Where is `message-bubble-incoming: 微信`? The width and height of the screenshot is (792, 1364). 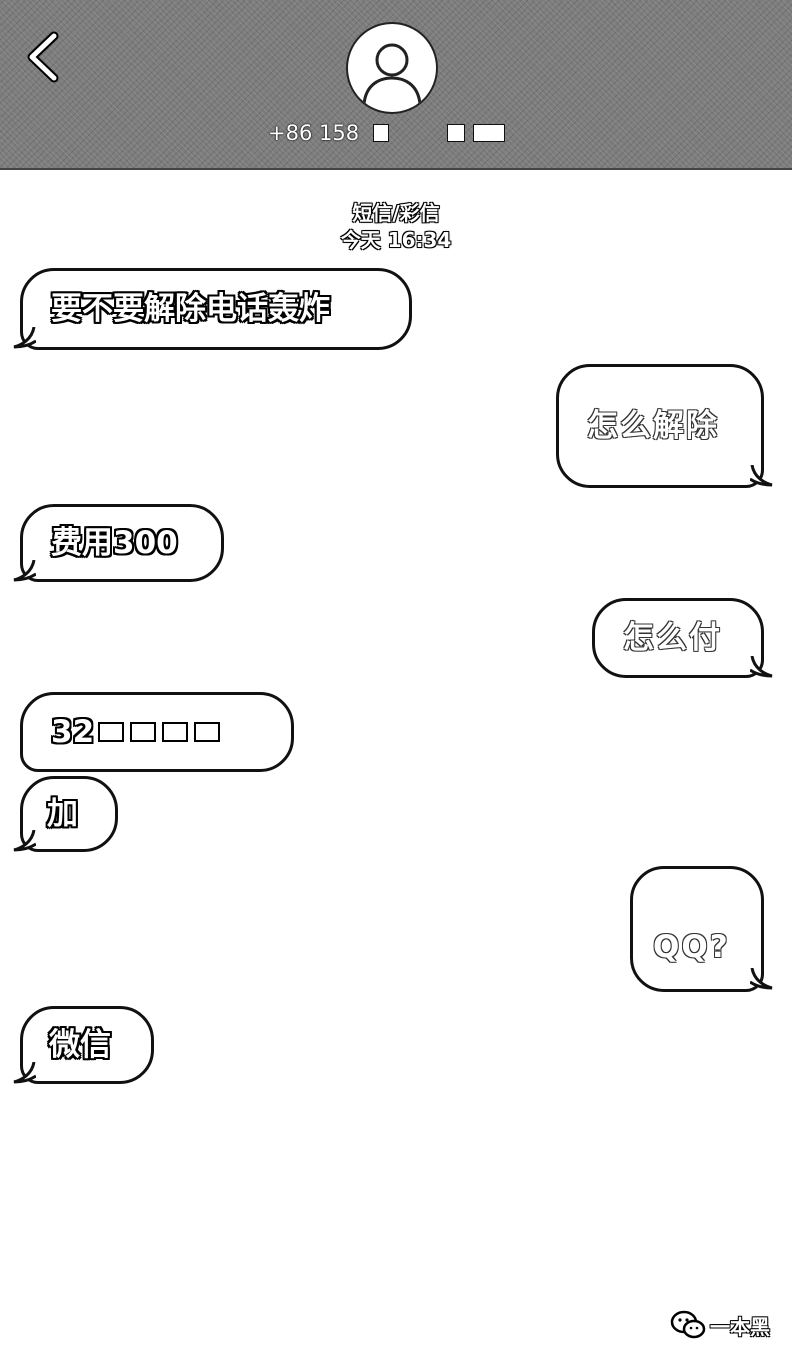
message-bubble-incoming: 微信 is located at coordinates (87, 1045).